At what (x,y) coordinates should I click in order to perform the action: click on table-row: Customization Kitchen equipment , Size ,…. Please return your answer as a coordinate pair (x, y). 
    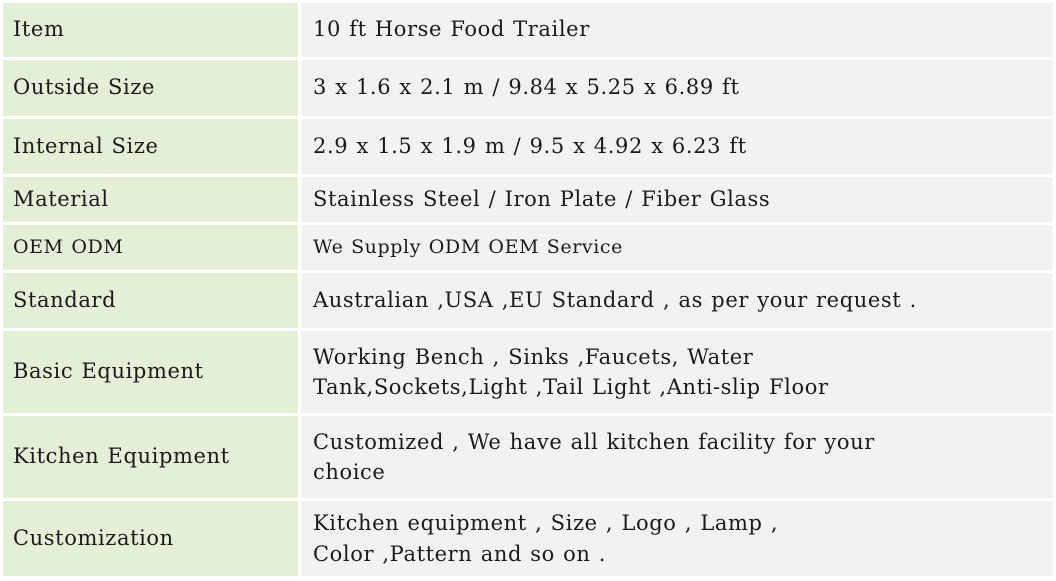
    Looking at the image, I should click on (528, 538).